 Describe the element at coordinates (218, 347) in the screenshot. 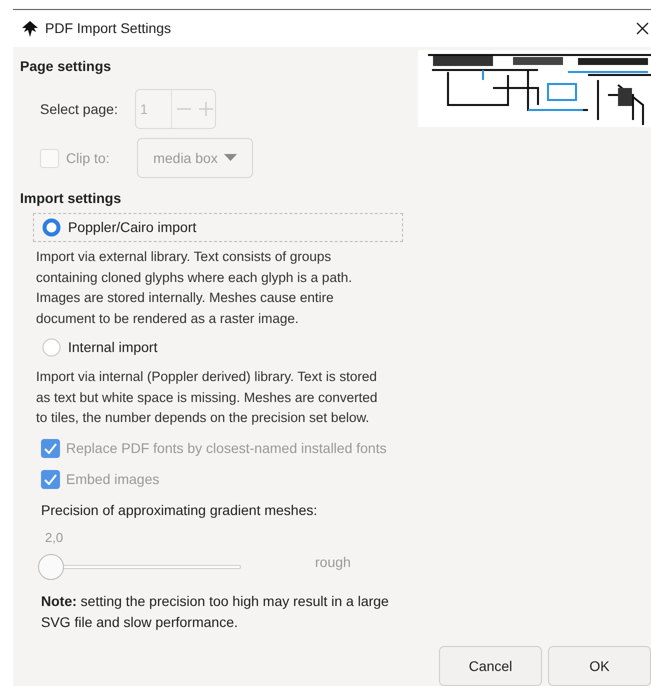

I see `radio-option: Internal import` at that location.